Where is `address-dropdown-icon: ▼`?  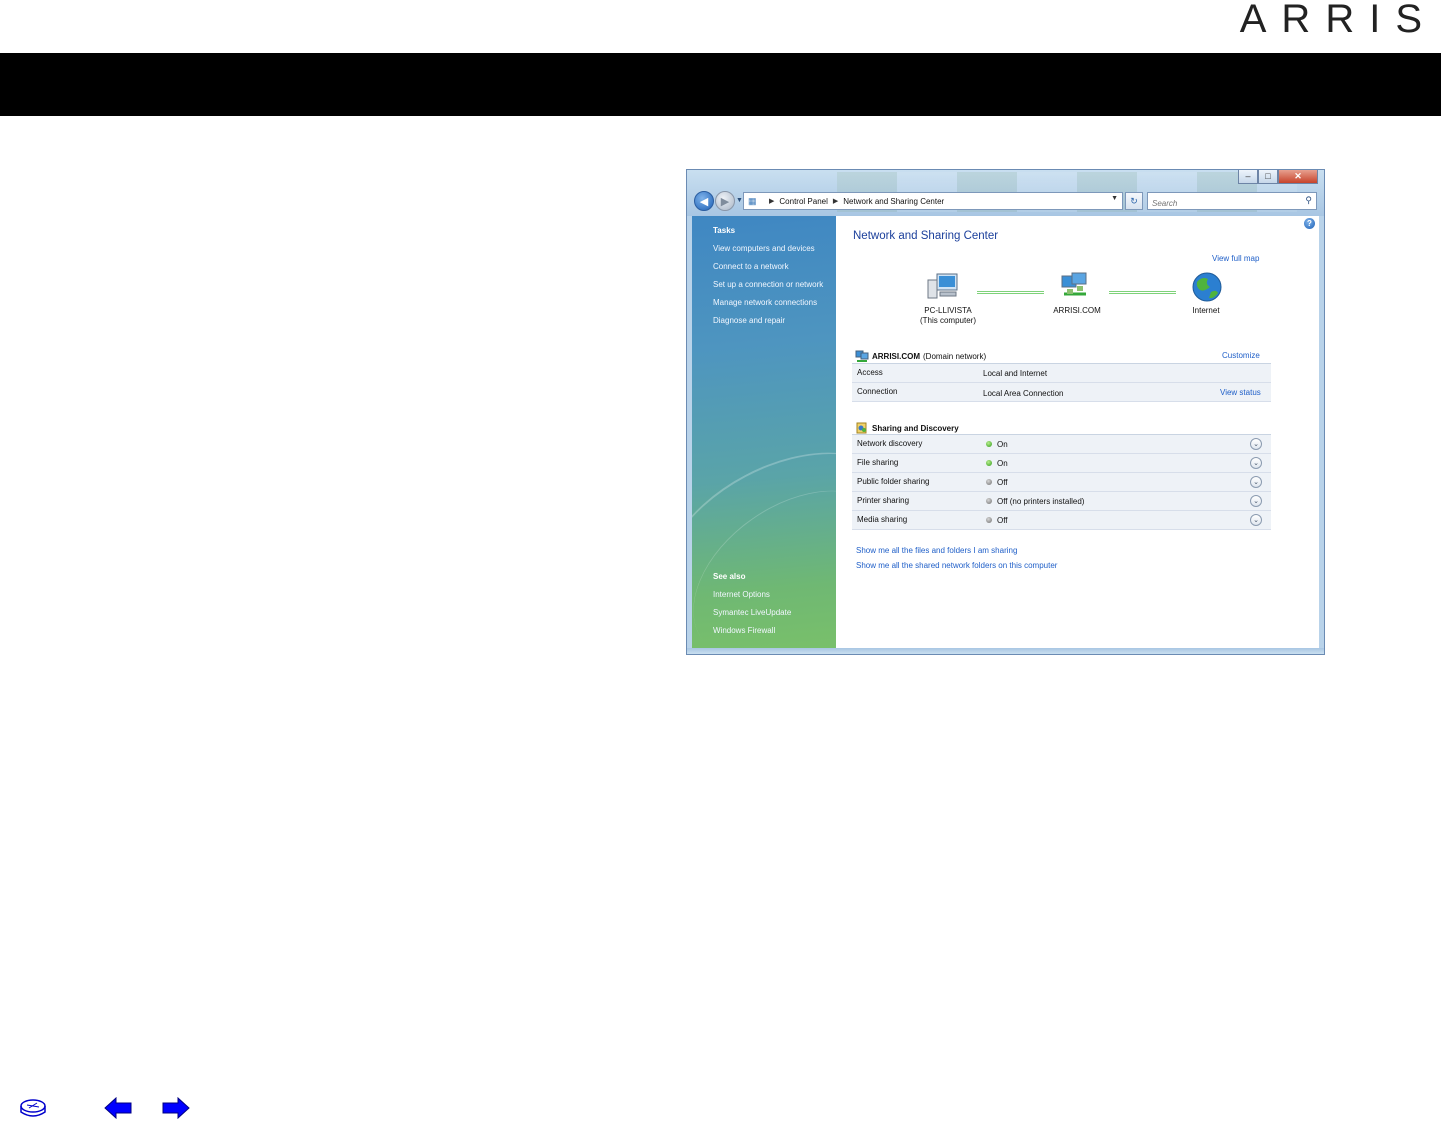
address-dropdown-icon: ▼ is located at coordinates (1114, 198).